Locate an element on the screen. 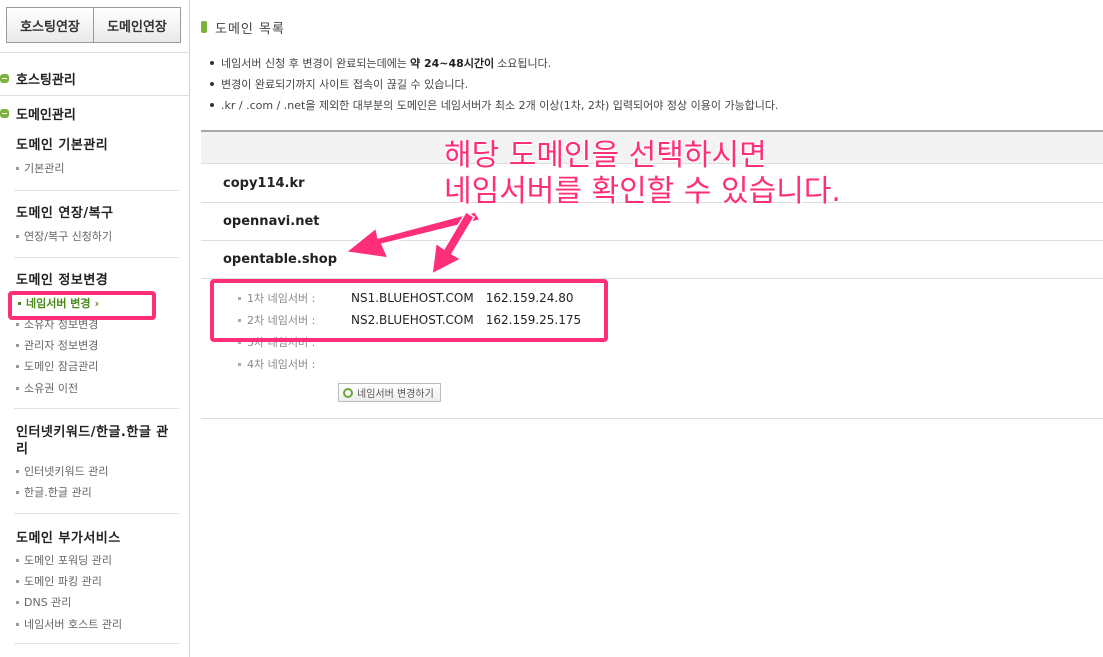 The width and height of the screenshot is (1103, 657). page-title: 도메인 목록 is located at coordinates (243, 27).